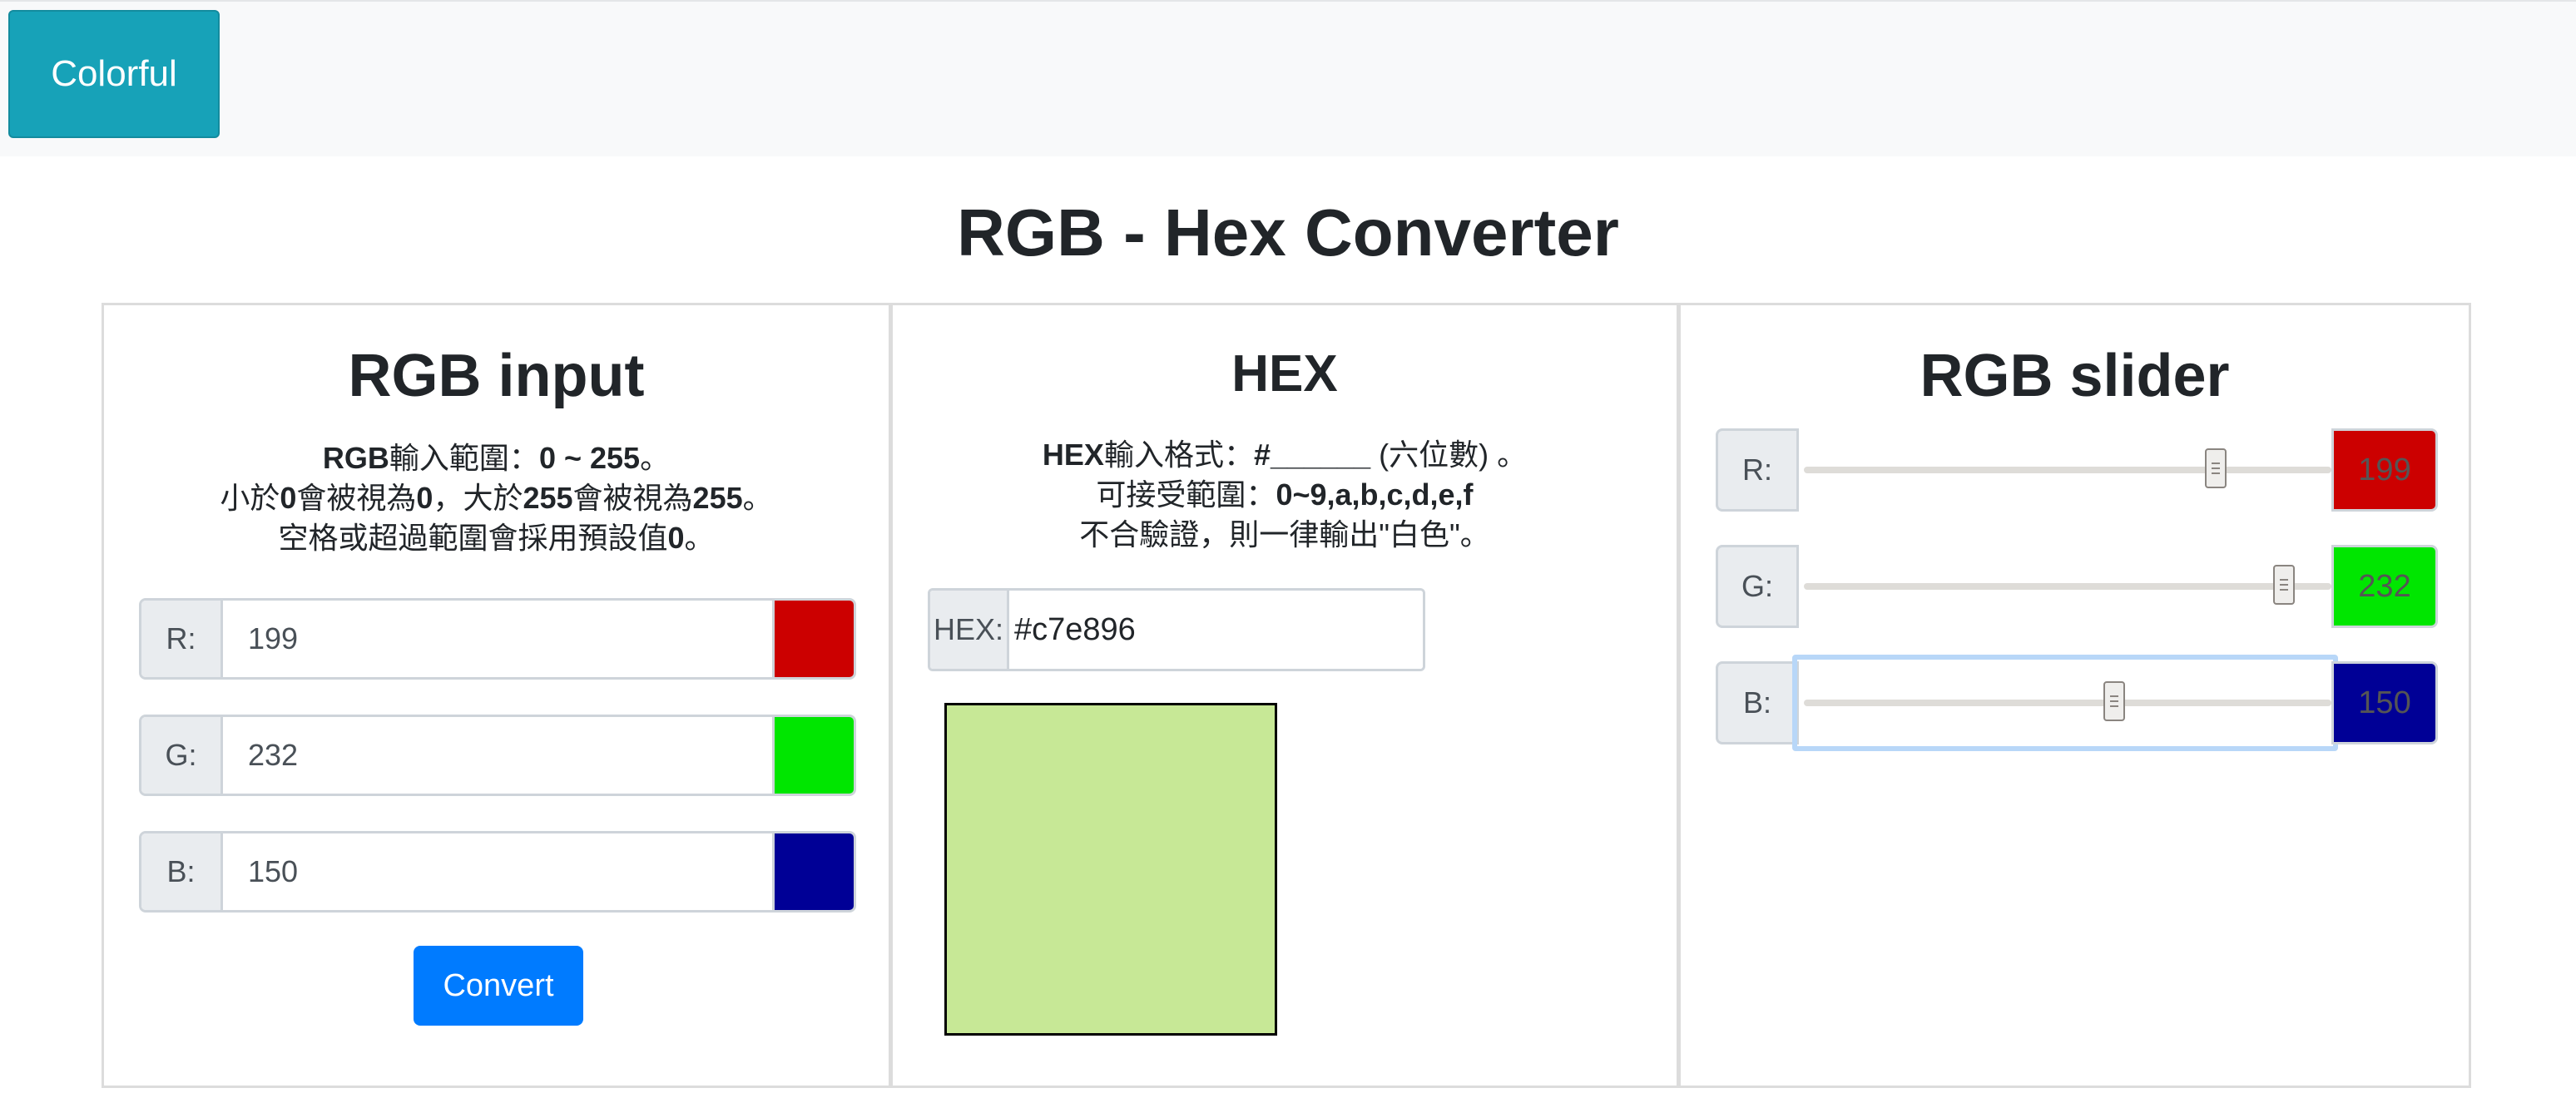 This screenshot has height=1098, width=2576. I want to click on g-slider-thumb, so click(2283, 585).